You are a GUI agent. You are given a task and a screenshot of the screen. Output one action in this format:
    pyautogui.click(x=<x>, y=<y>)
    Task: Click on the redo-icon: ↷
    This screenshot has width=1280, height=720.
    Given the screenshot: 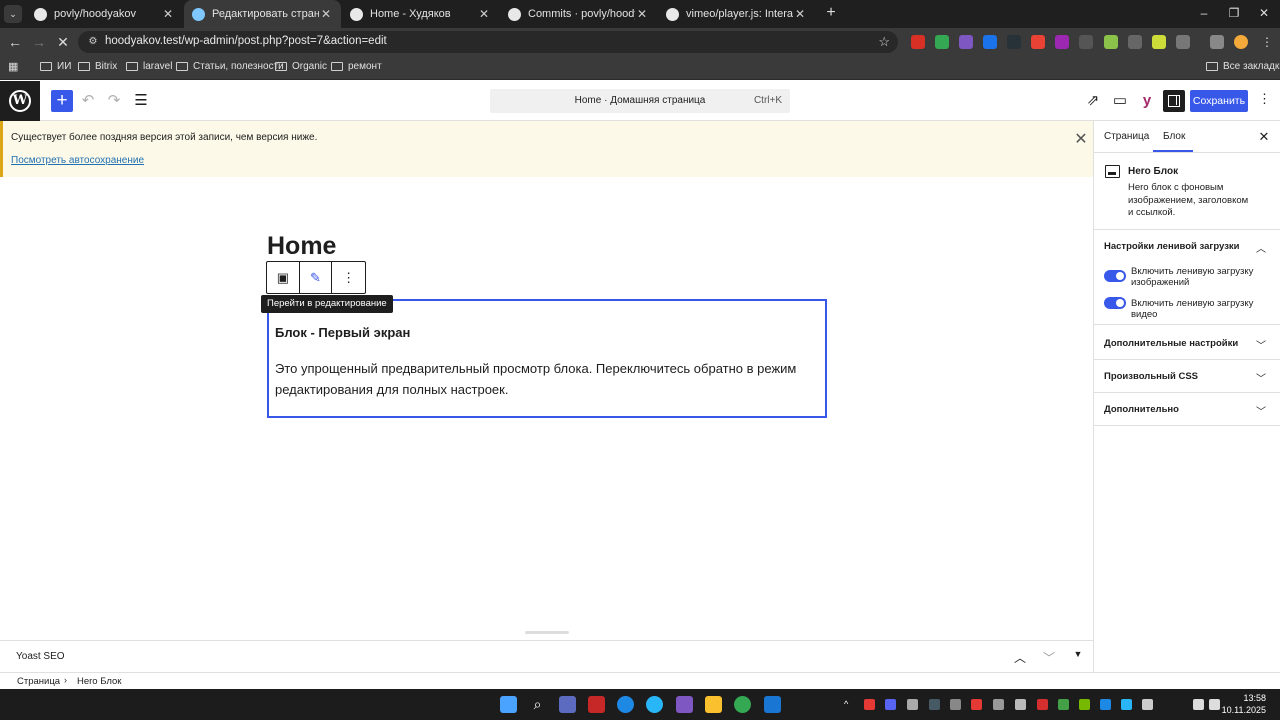 What is the action you would take?
    pyautogui.click(x=114, y=101)
    